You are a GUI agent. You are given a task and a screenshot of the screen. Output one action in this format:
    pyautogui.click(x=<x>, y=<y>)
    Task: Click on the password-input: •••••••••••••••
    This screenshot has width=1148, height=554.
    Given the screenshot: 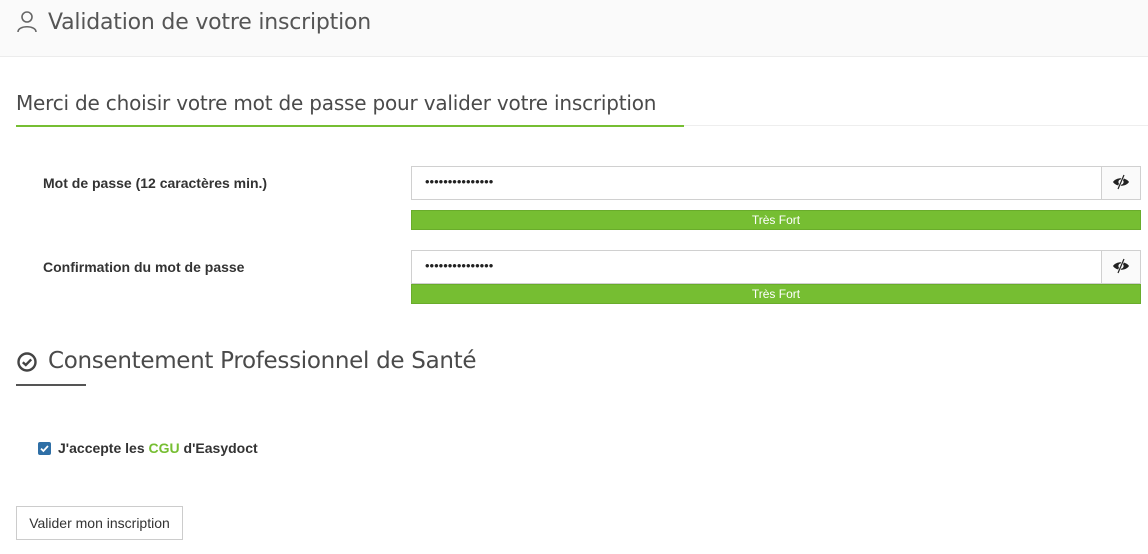 What is the action you would take?
    pyautogui.click(x=776, y=183)
    